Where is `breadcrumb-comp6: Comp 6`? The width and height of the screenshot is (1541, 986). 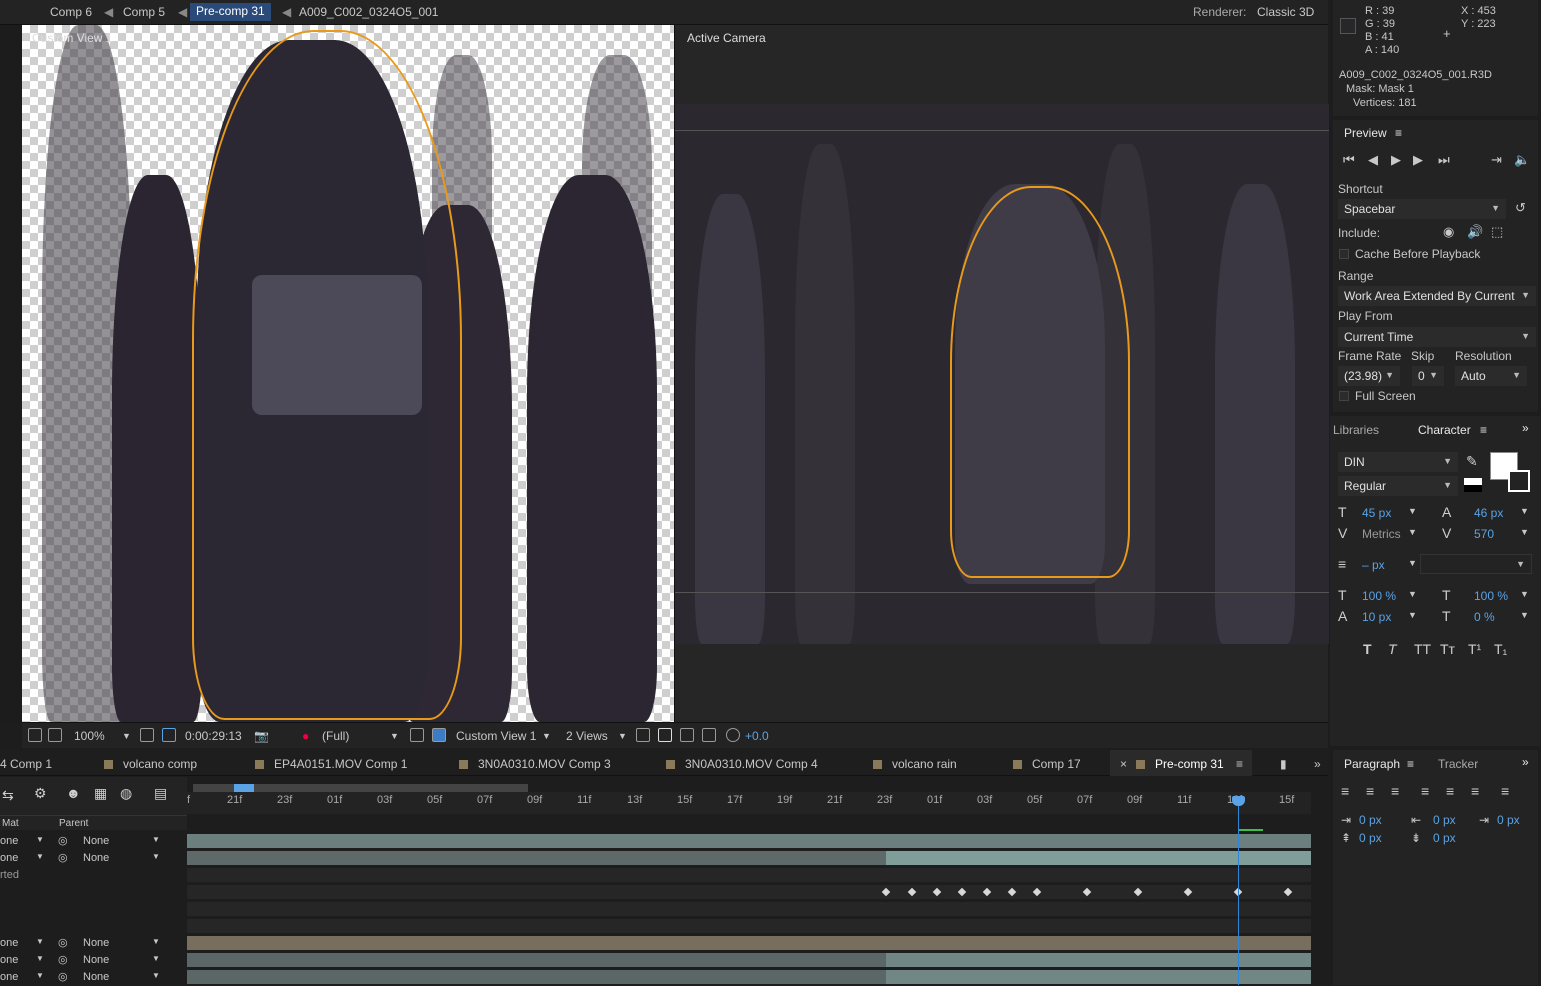 breadcrumb-comp6: Comp 6 is located at coordinates (71, 12).